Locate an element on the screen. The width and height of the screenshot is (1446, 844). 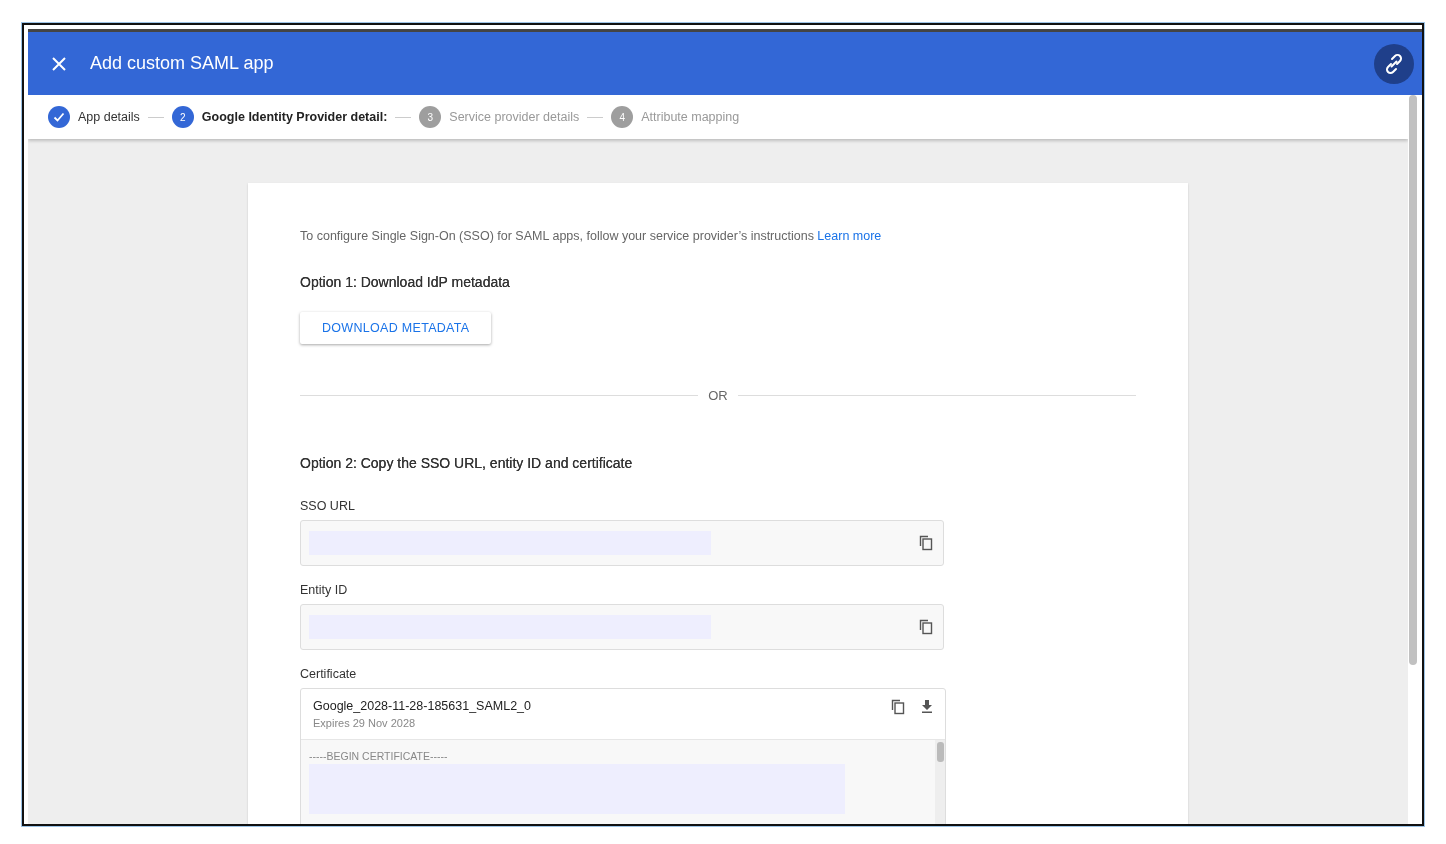
step-number: 4 is located at coordinates (622, 117).